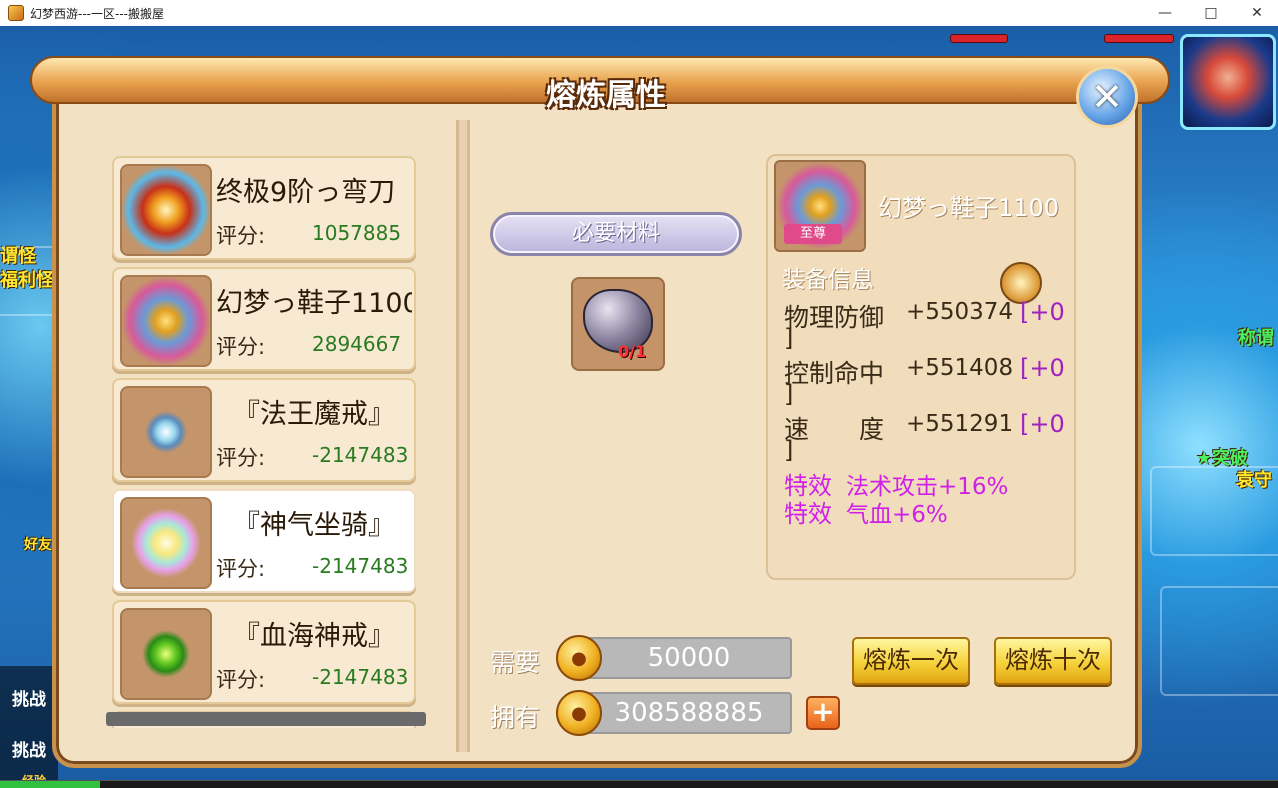 Image resolution: width=1278 pixels, height=788 pixels. I want to click on stat-label: 控制命中, so click(834, 373).